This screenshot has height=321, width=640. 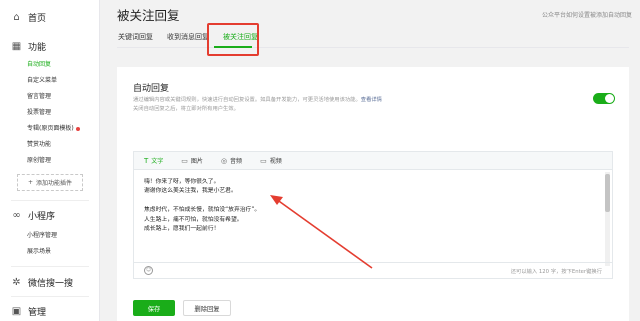 I want to click on plus-icon: +, so click(x=30, y=182).